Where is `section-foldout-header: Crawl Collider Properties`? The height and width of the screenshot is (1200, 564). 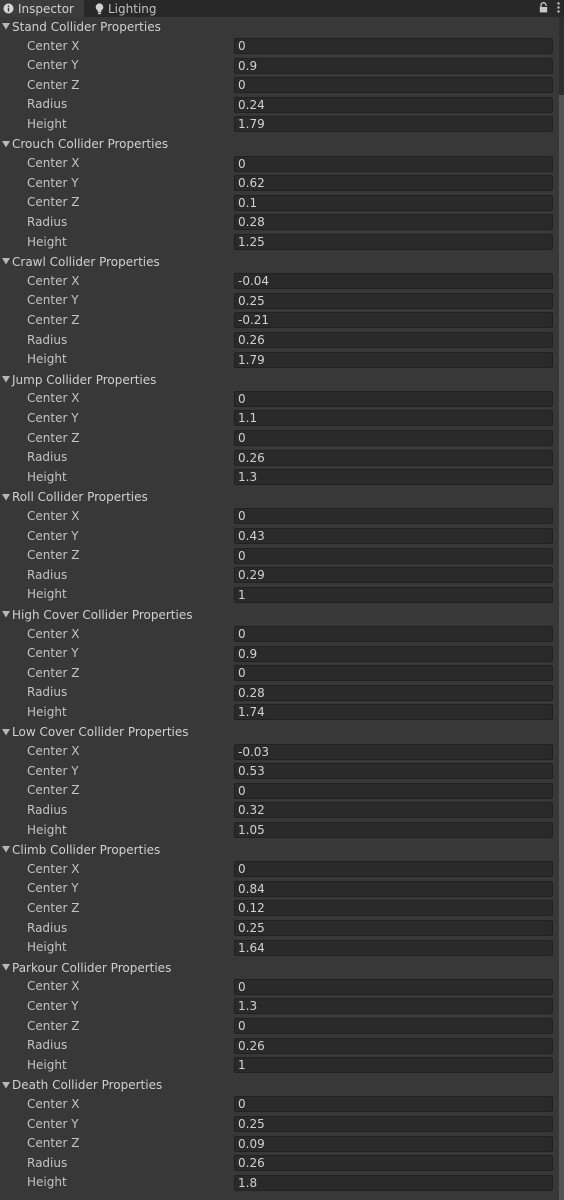 section-foldout-header: Crawl Collider Properties is located at coordinates (282, 262).